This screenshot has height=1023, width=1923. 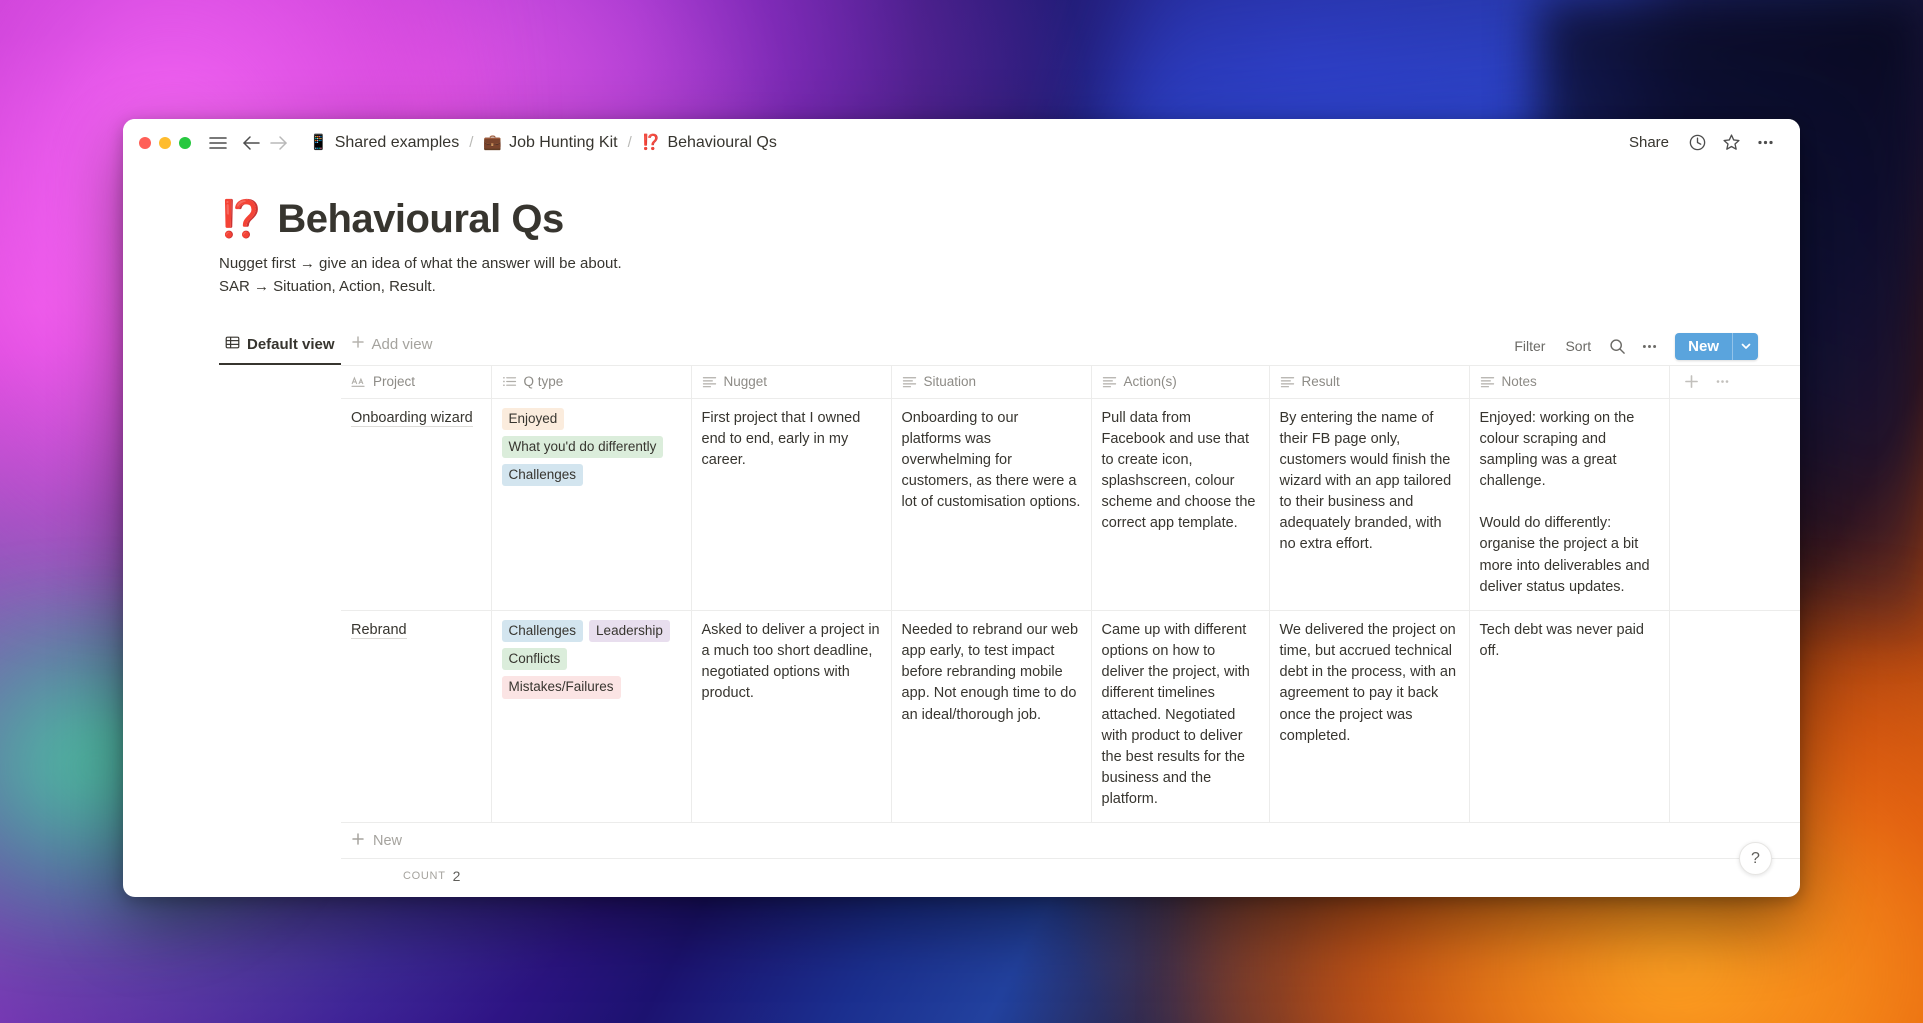 What do you see at coordinates (1617, 346) in the screenshot?
I see `search-icon` at bounding box center [1617, 346].